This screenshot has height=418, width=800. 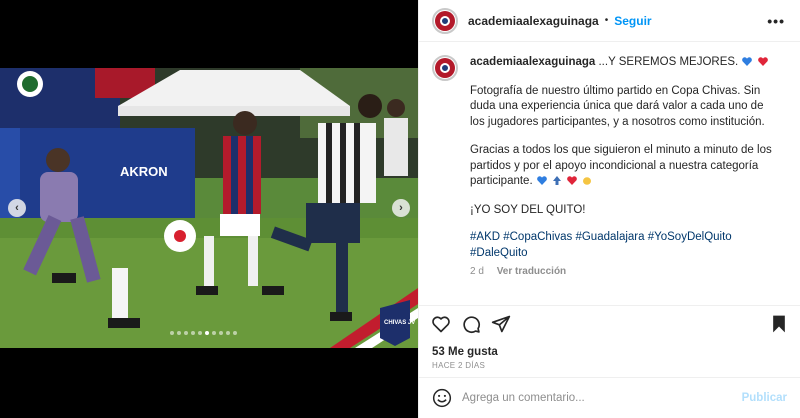 I want to click on emoji-icon, so click(x=442, y=398).